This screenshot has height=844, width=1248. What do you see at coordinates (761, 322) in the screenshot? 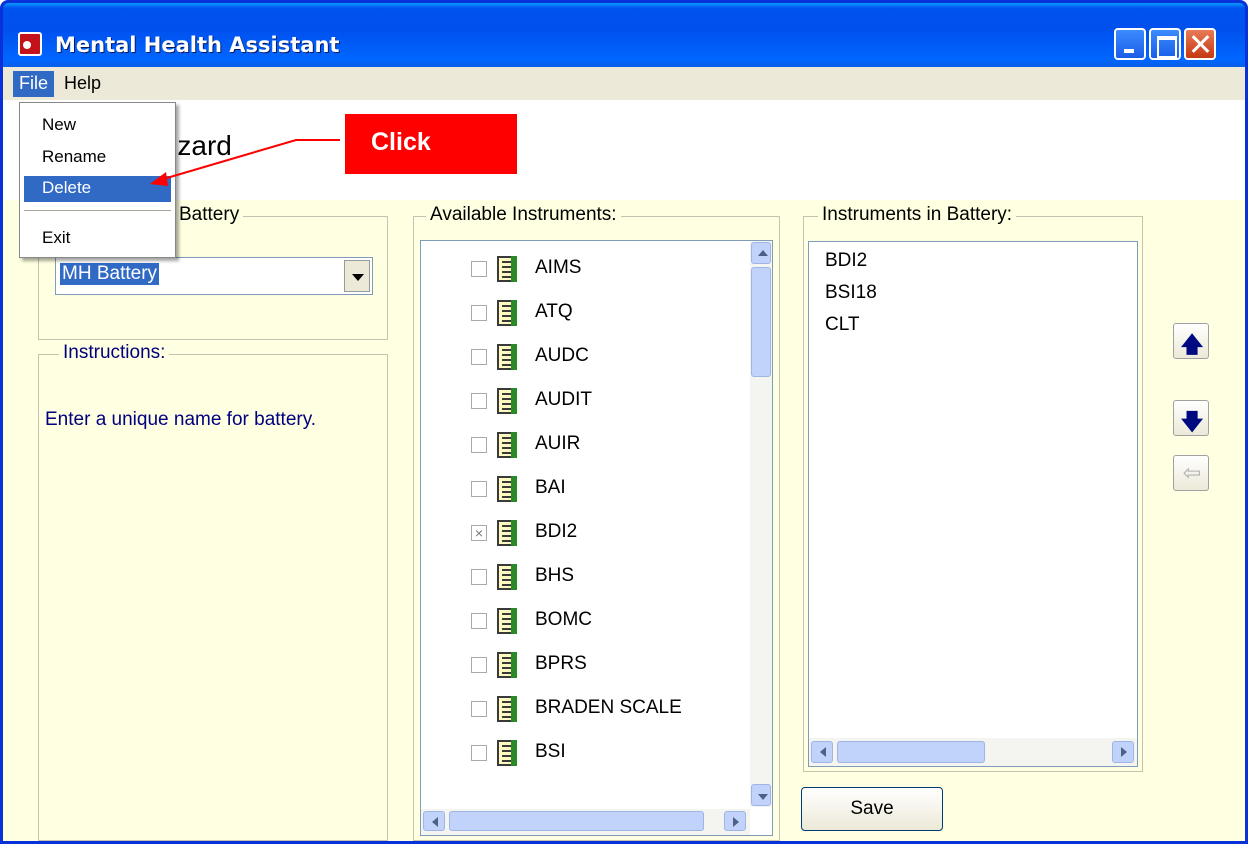
I see `scroll-thumb` at bounding box center [761, 322].